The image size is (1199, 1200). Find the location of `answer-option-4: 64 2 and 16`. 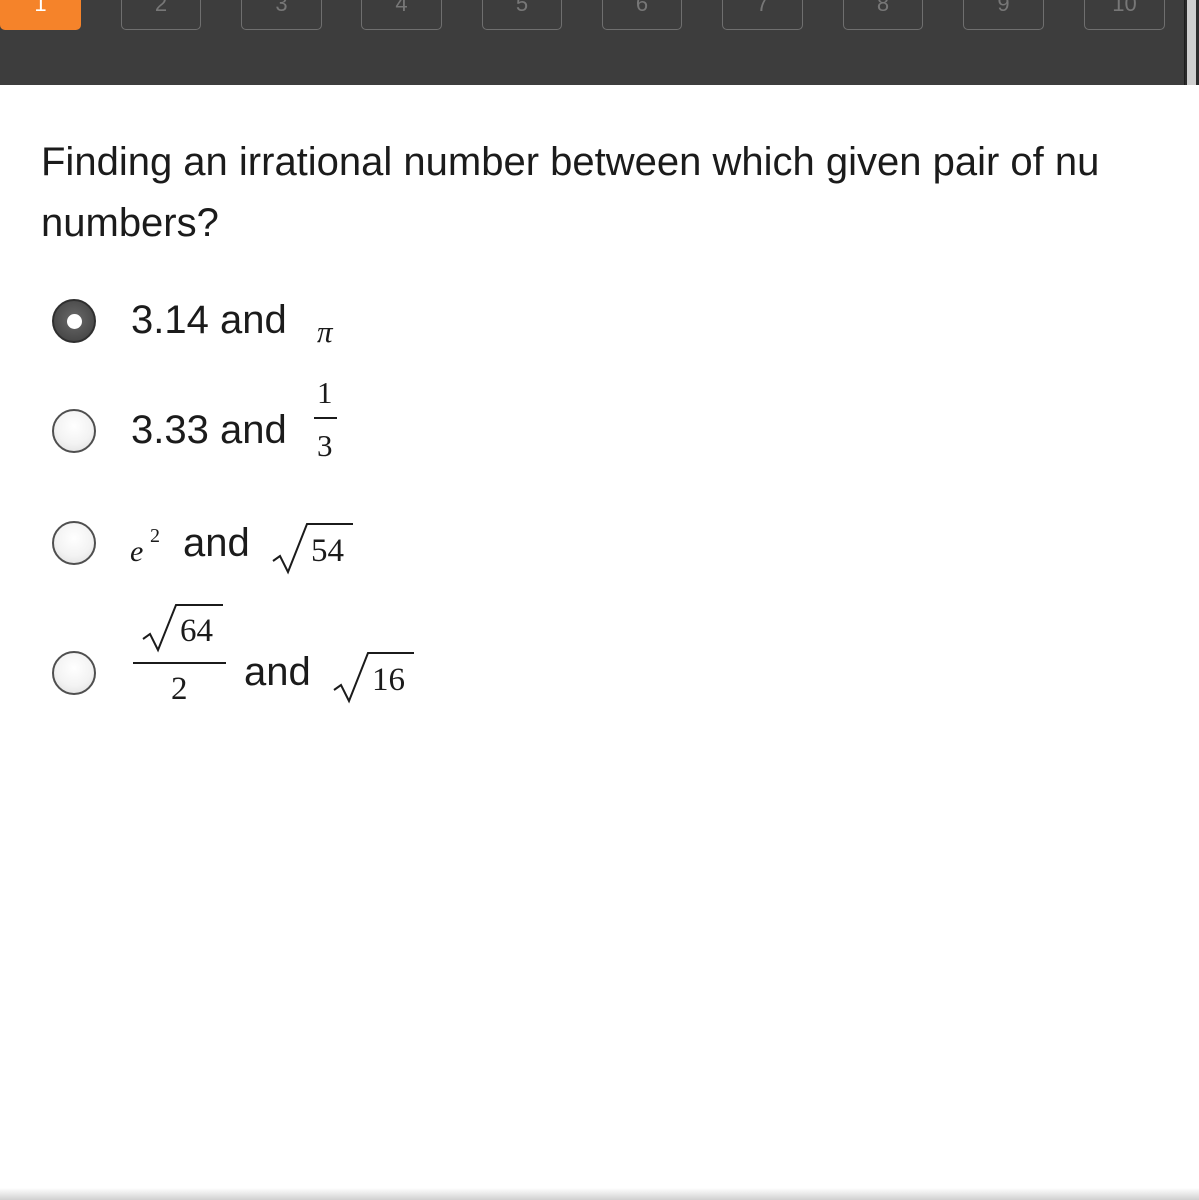

answer-option-4: 64 2 and 16 is located at coordinates (350, 652).